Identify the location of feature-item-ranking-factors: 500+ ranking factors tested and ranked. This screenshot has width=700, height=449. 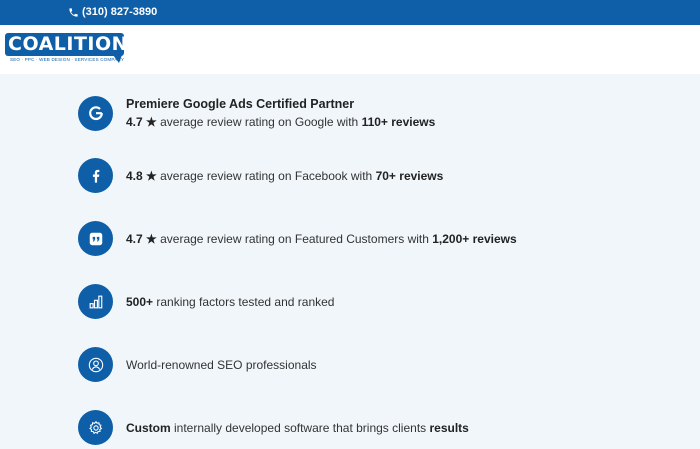
(206, 301).